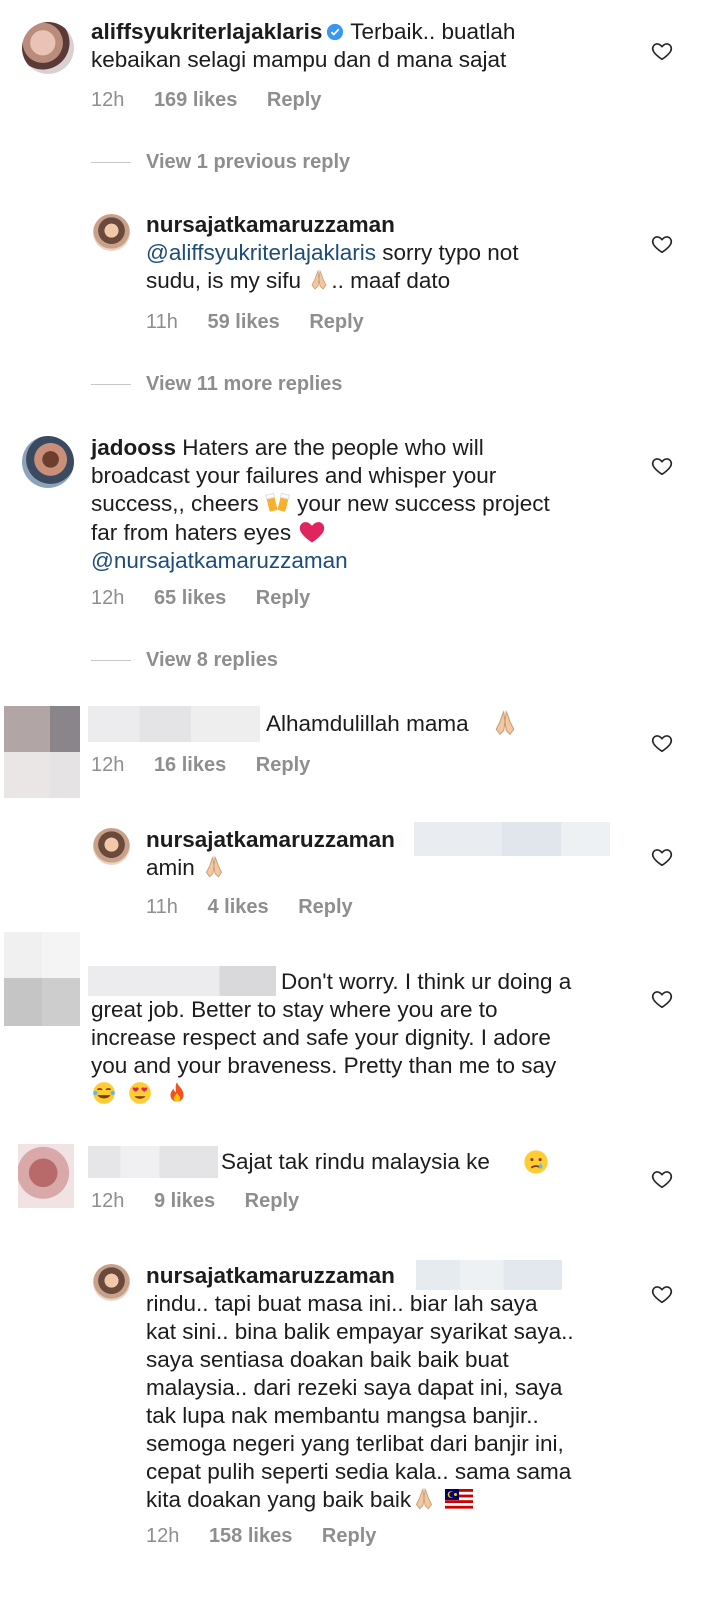  I want to click on comment-body: broadcast your failures and whisper your, so click(294, 475).